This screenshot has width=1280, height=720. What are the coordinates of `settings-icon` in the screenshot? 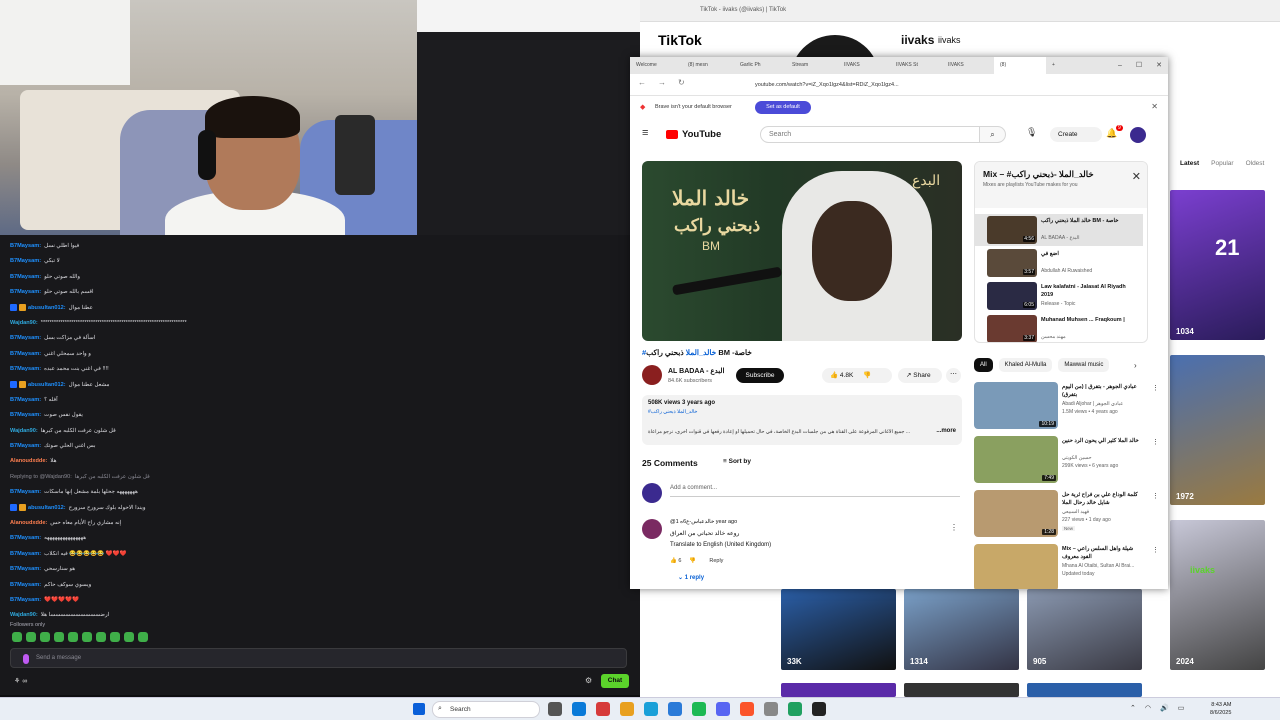 It's located at (771, 709).